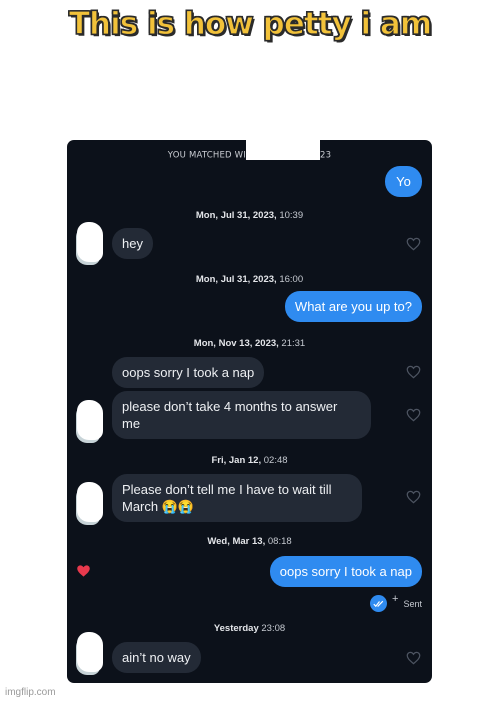 Image resolution: width=500 pixels, height=701 pixels. Describe the element at coordinates (379, 603) in the screenshot. I see `double-check-icon` at that location.